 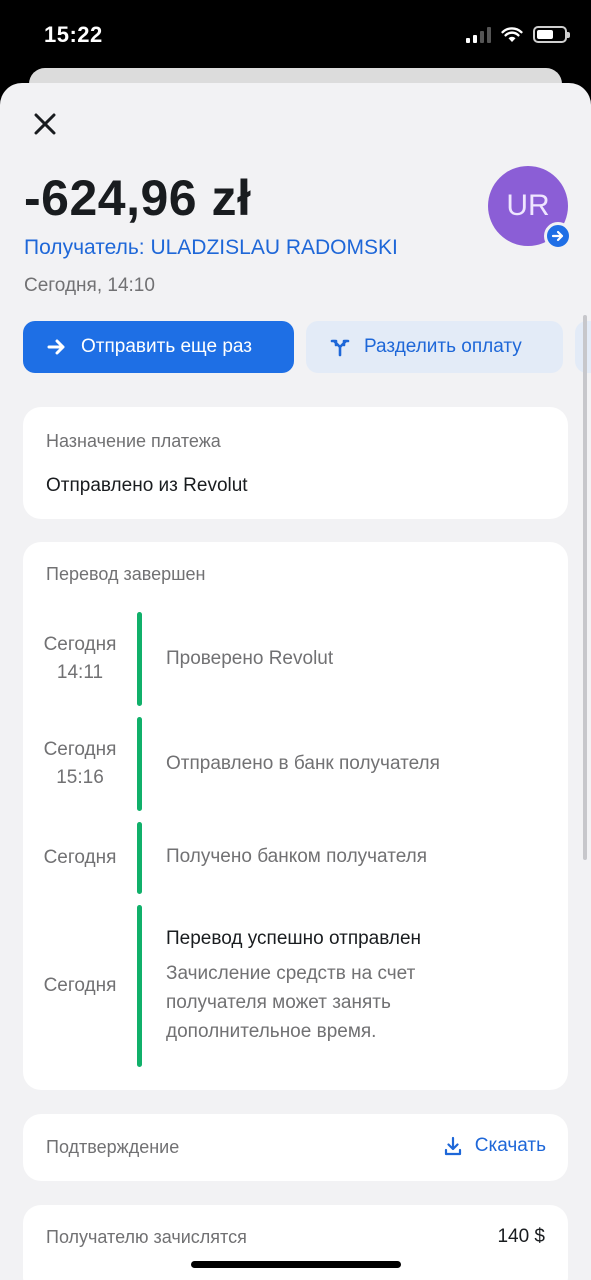 What do you see at coordinates (303, 763) in the screenshot?
I see `timeline-step-text: Отправлено в банк получателя` at bounding box center [303, 763].